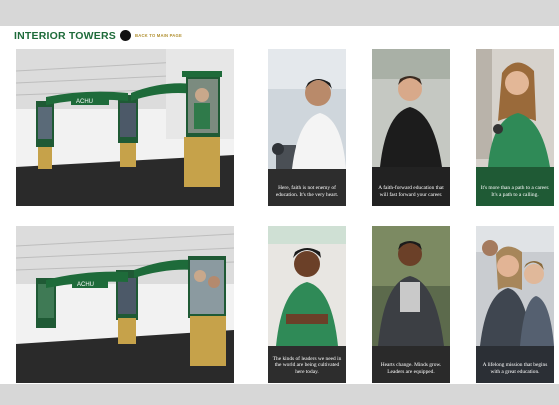  What do you see at coordinates (65, 36) in the screenshot?
I see `page-title: INTERIOR TOWERS` at bounding box center [65, 36].